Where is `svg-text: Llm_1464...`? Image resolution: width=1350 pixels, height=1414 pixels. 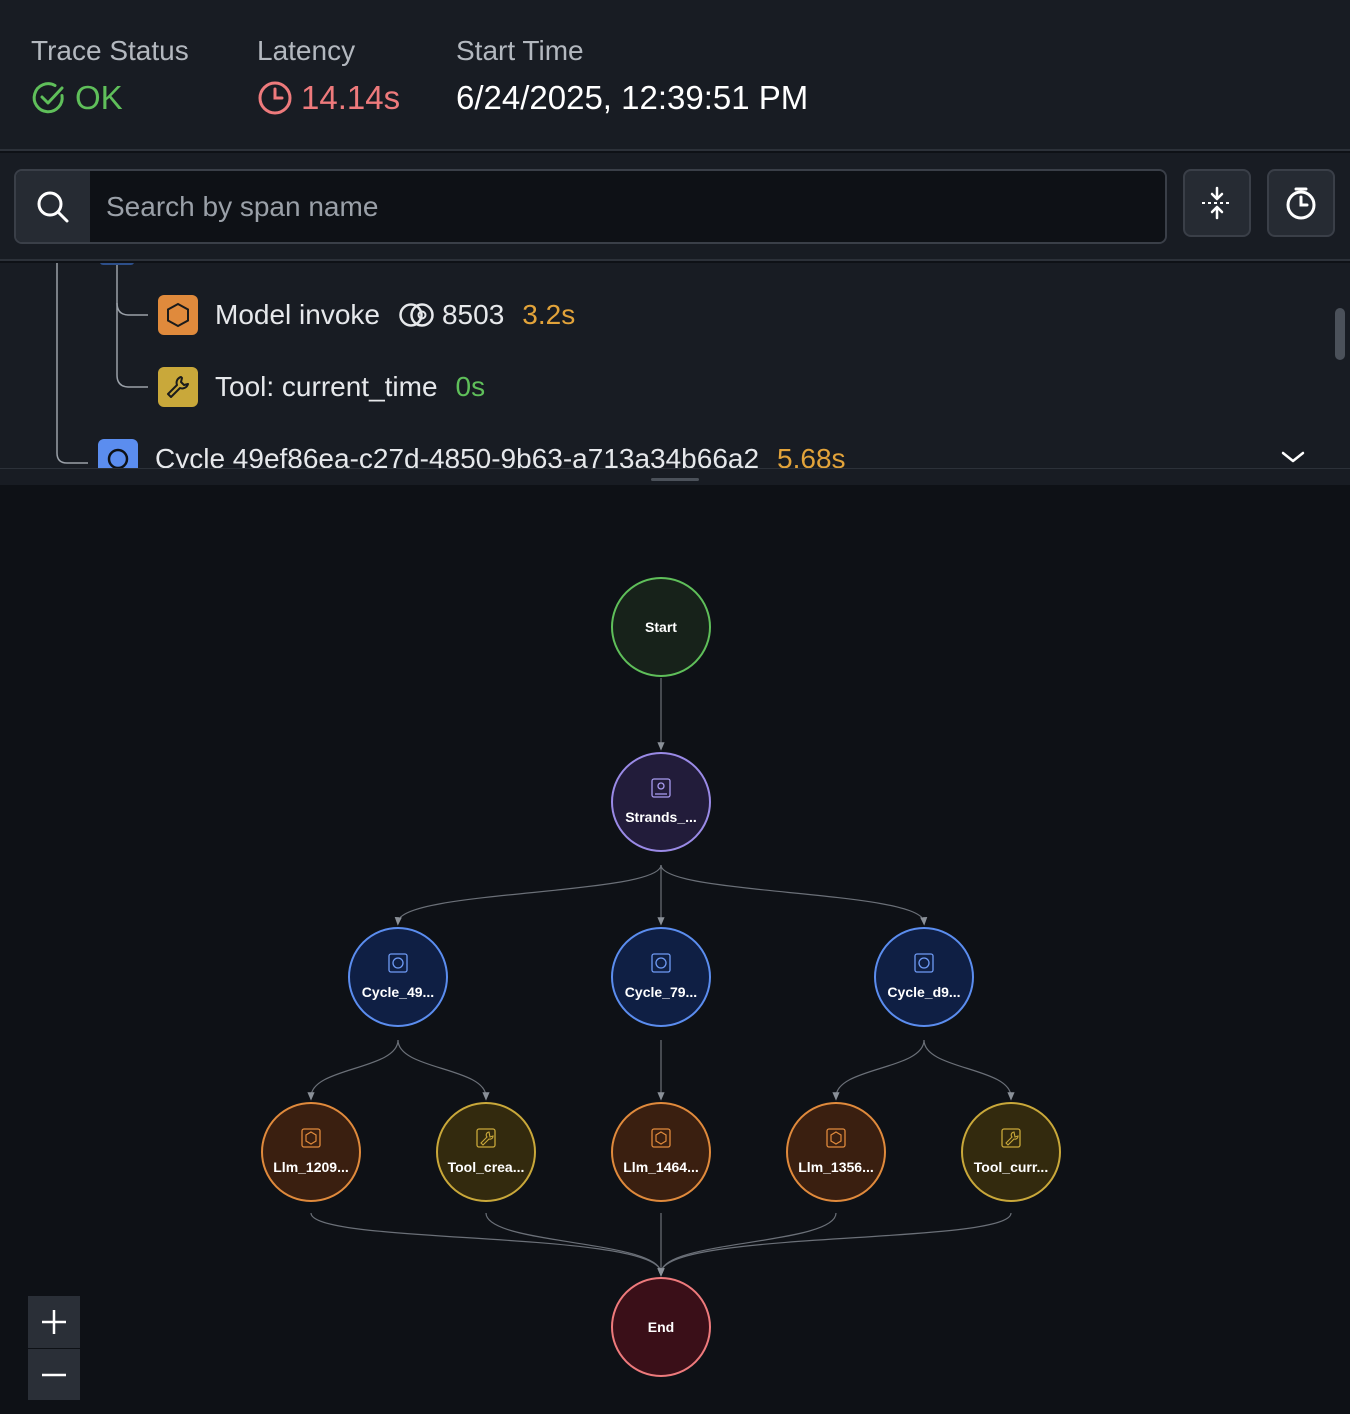 svg-text: Llm_1464... is located at coordinates (661, 1167).